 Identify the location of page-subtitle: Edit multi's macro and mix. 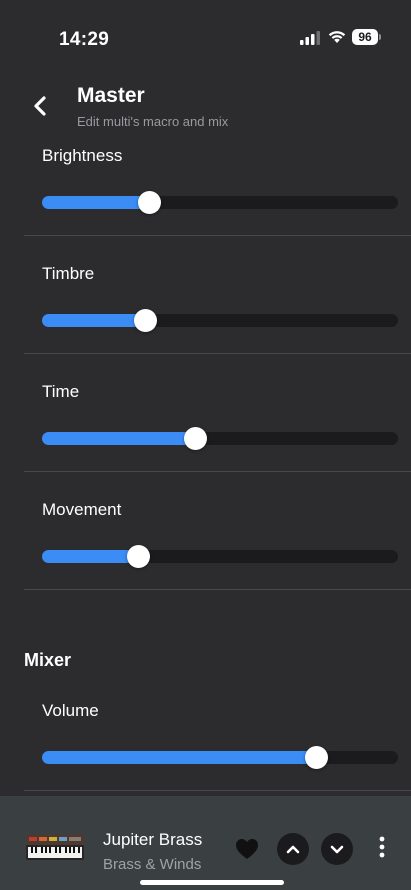
(153, 121).